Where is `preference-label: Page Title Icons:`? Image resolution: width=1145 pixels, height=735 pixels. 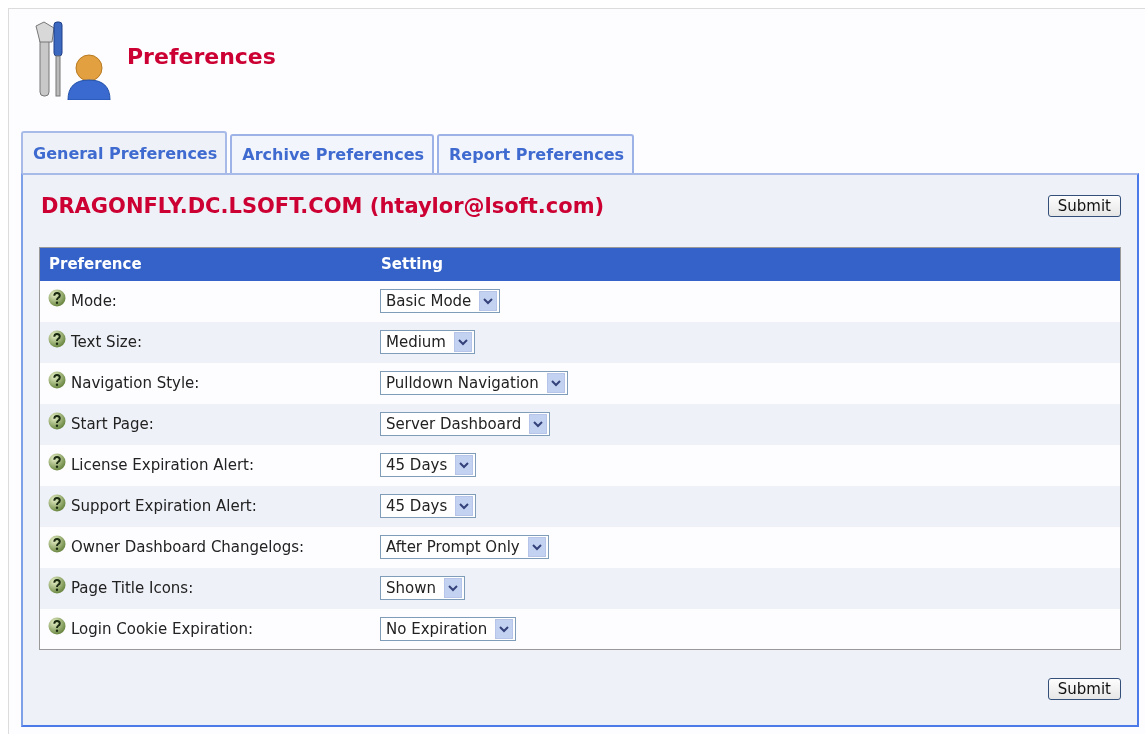 preference-label: Page Title Icons: is located at coordinates (132, 588).